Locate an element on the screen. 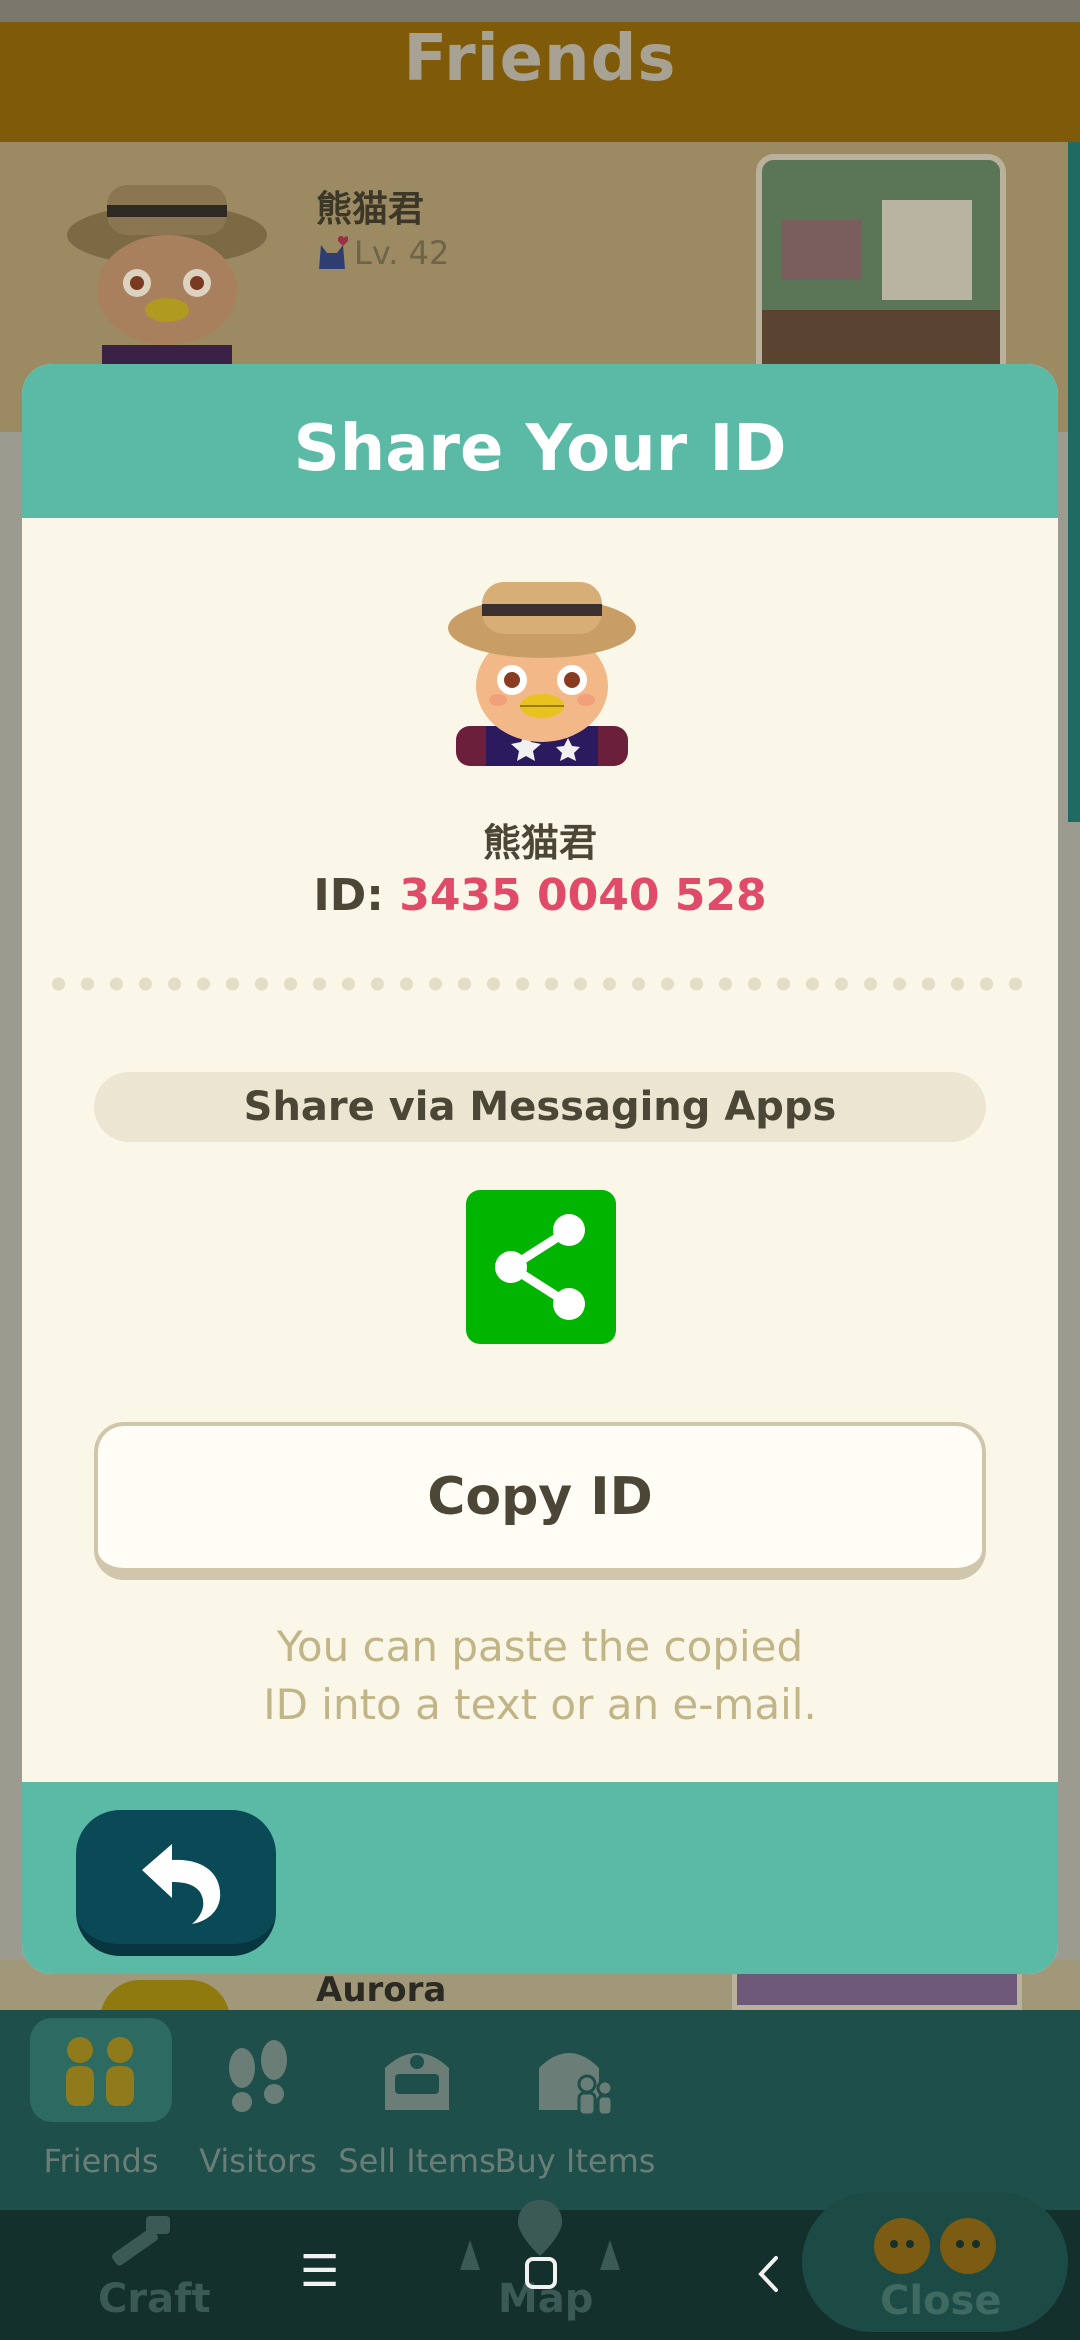  dialog-header: Share Your ID is located at coordinates (540, 441).